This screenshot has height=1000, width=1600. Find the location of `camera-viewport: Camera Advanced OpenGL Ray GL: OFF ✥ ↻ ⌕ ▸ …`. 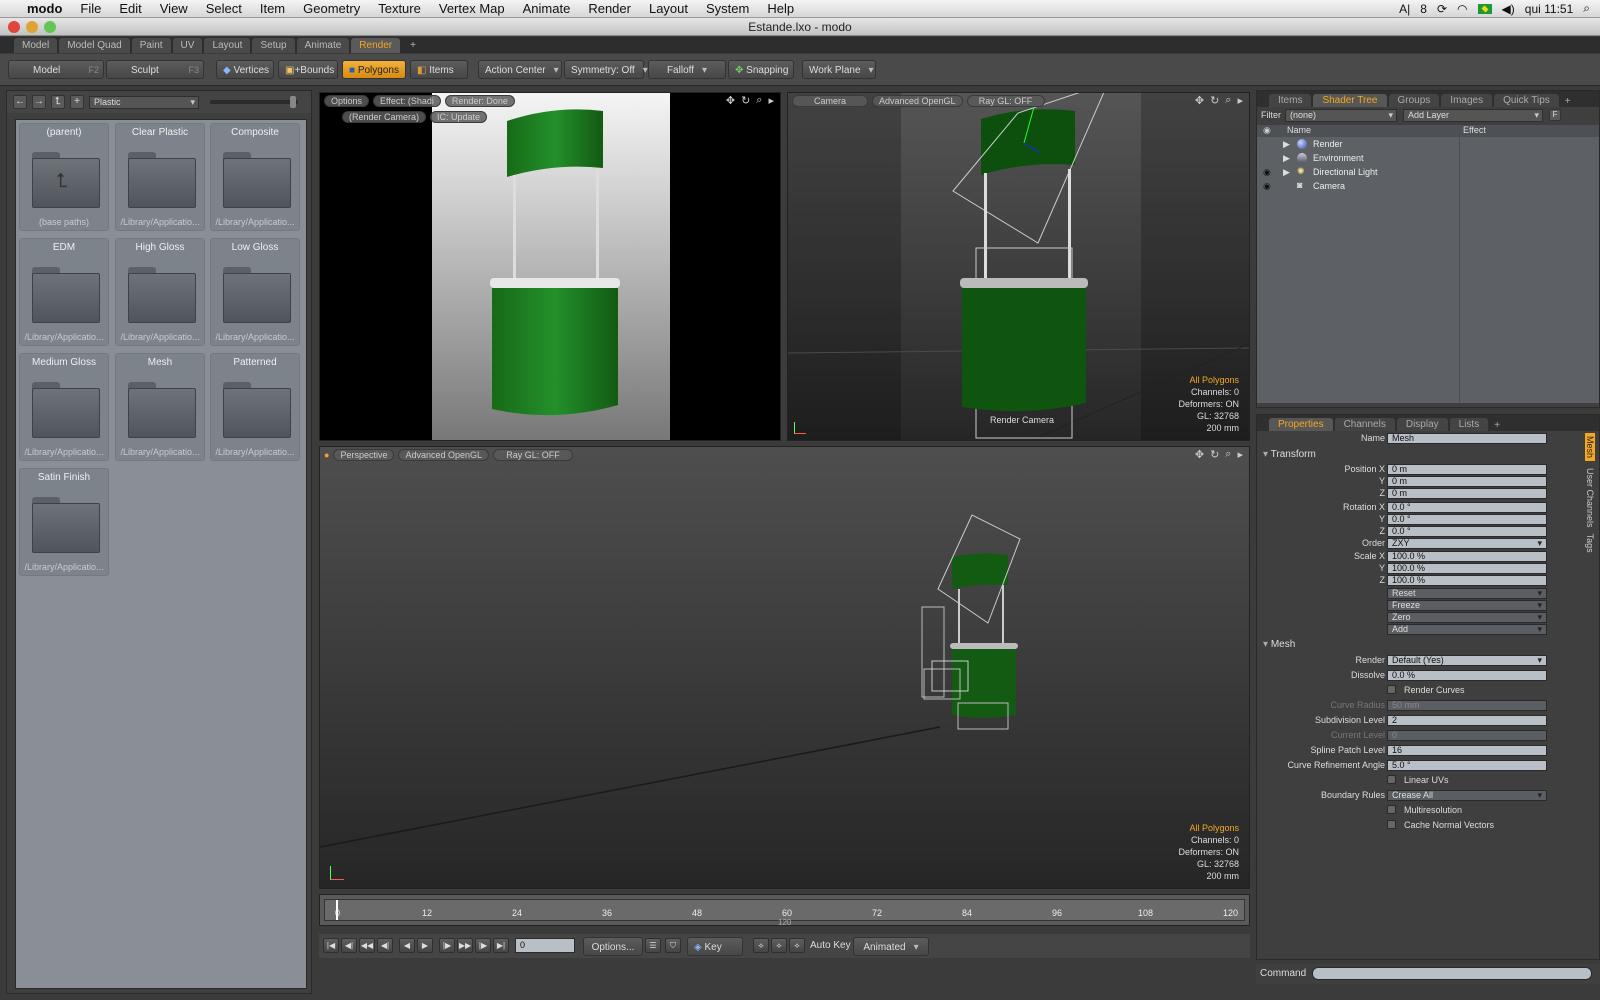

camera-viewport: Camera Advanced OpenGL Ray GL: OFF ✥ ↻ ⌕ ▸ … is located at coordinates (1018, 266).